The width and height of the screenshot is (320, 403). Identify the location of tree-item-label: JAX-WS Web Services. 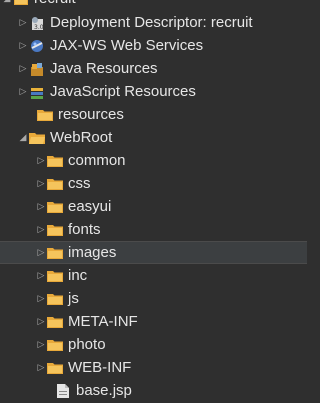
(127, 45).